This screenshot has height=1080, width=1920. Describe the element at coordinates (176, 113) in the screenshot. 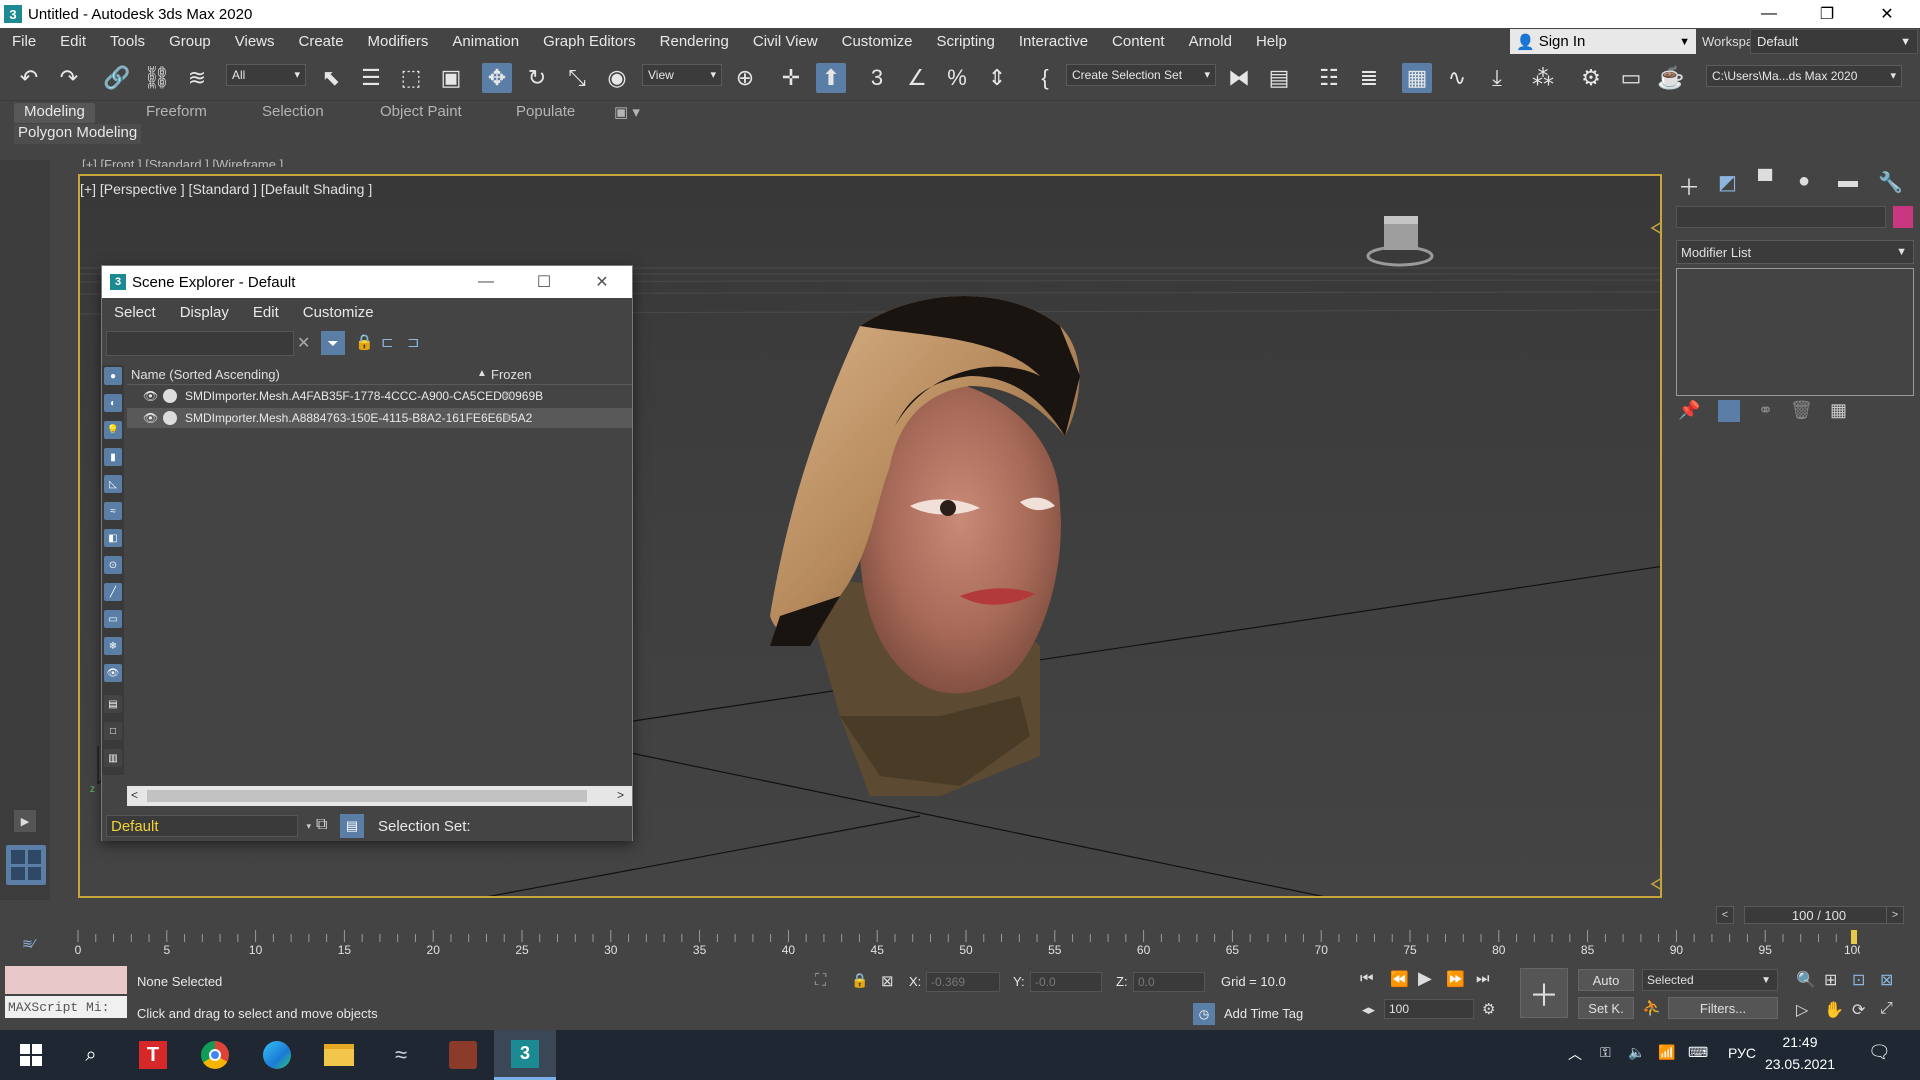

I see `ribbon-tab-freeform: Freeform` at that location.